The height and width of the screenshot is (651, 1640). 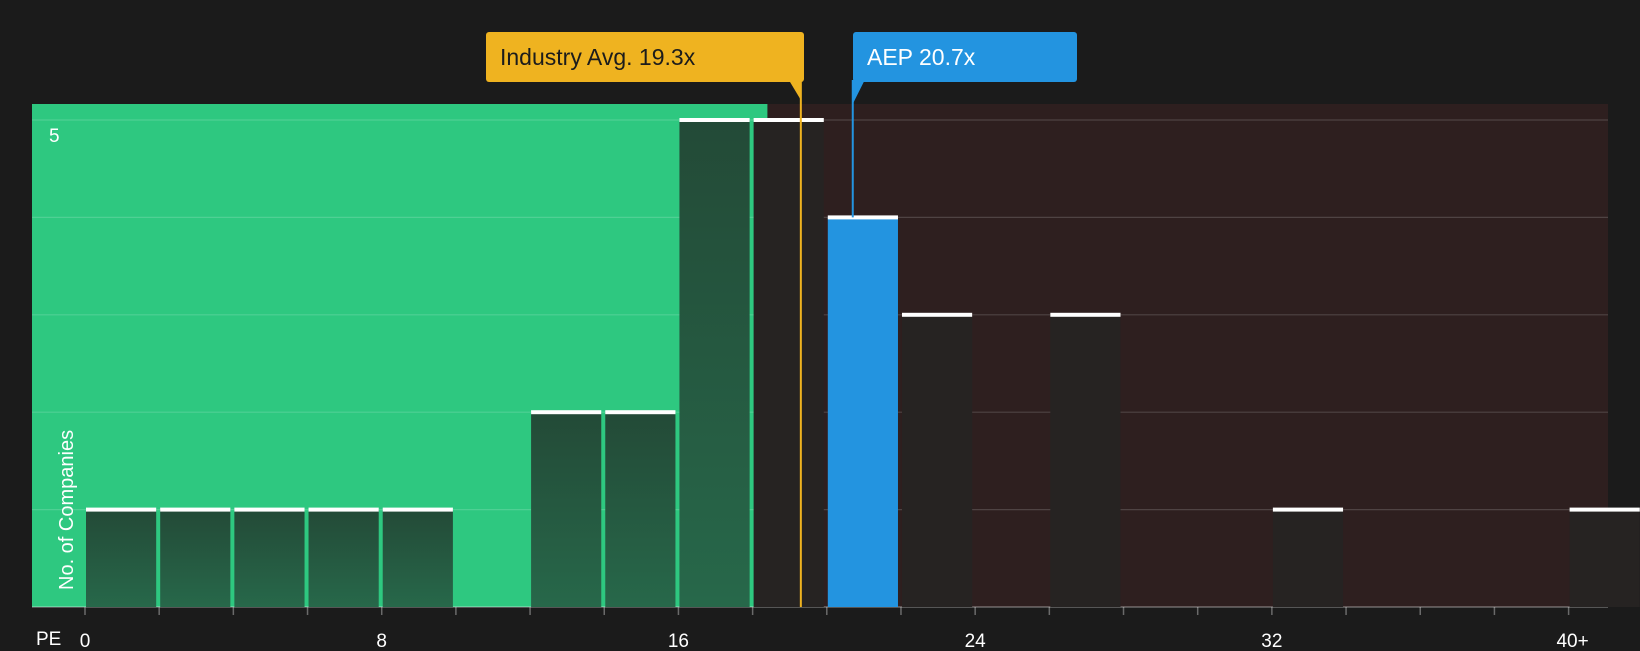 What do you see at coordinates (67, 509) in the screenshot?
I see `y-axis-label: No. of Companies` at bounding box center [67, 509].